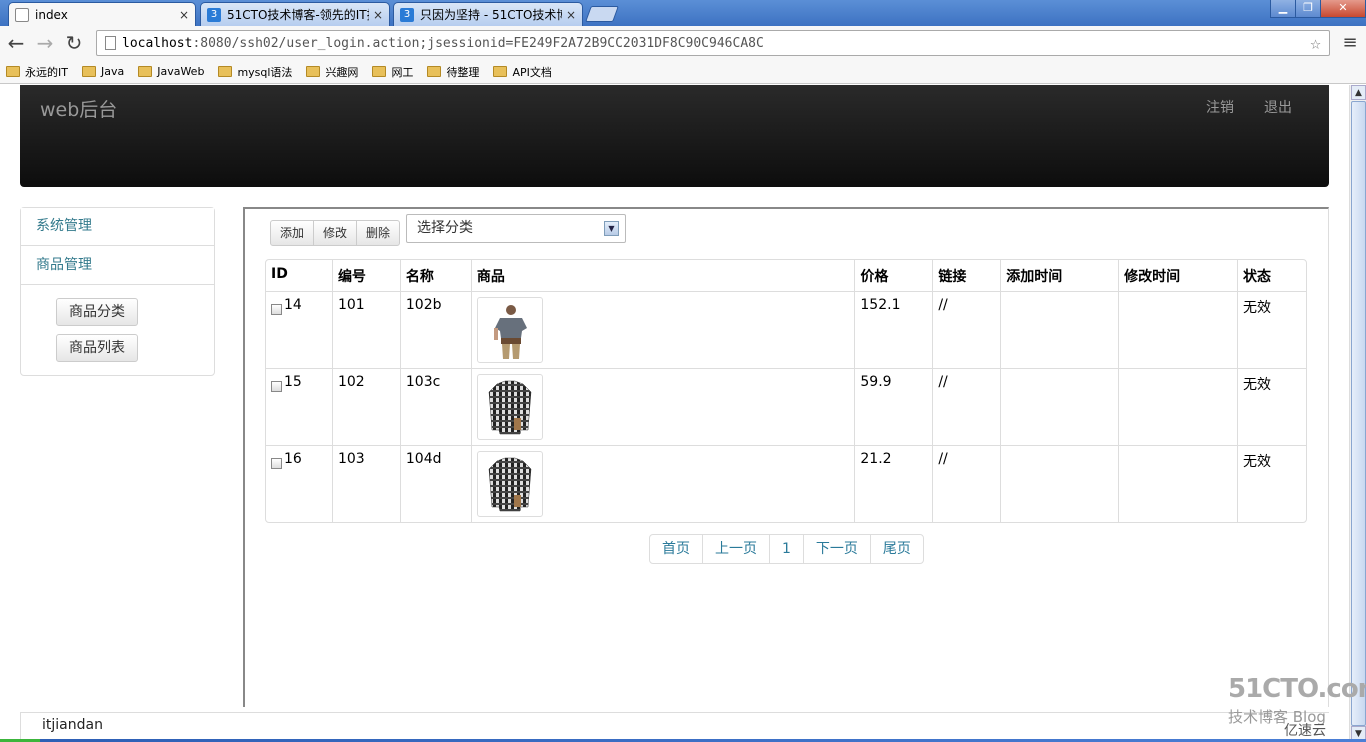 The image size is (1366, 742). I want to click on table-row: 14 101 102b 152.1 // 无效, so click(786, 329).